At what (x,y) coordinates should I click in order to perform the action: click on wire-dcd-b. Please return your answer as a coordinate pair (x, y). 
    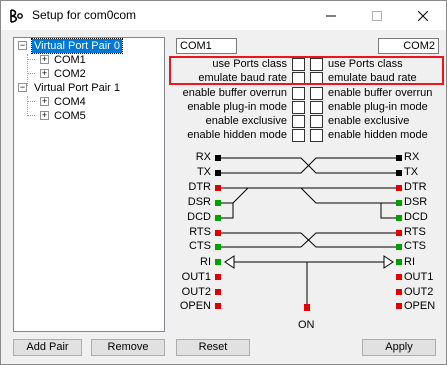
    Looking at the image, I should click on (389, 211).